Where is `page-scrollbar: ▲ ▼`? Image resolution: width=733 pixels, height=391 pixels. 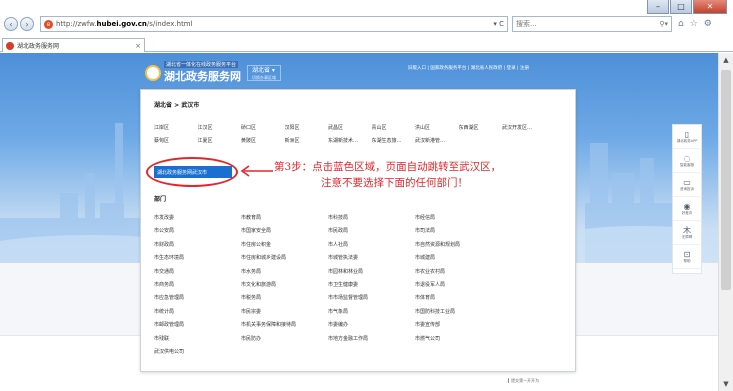
page-scrollbar: ▲ ▼ is located at coordinates (725, 222).